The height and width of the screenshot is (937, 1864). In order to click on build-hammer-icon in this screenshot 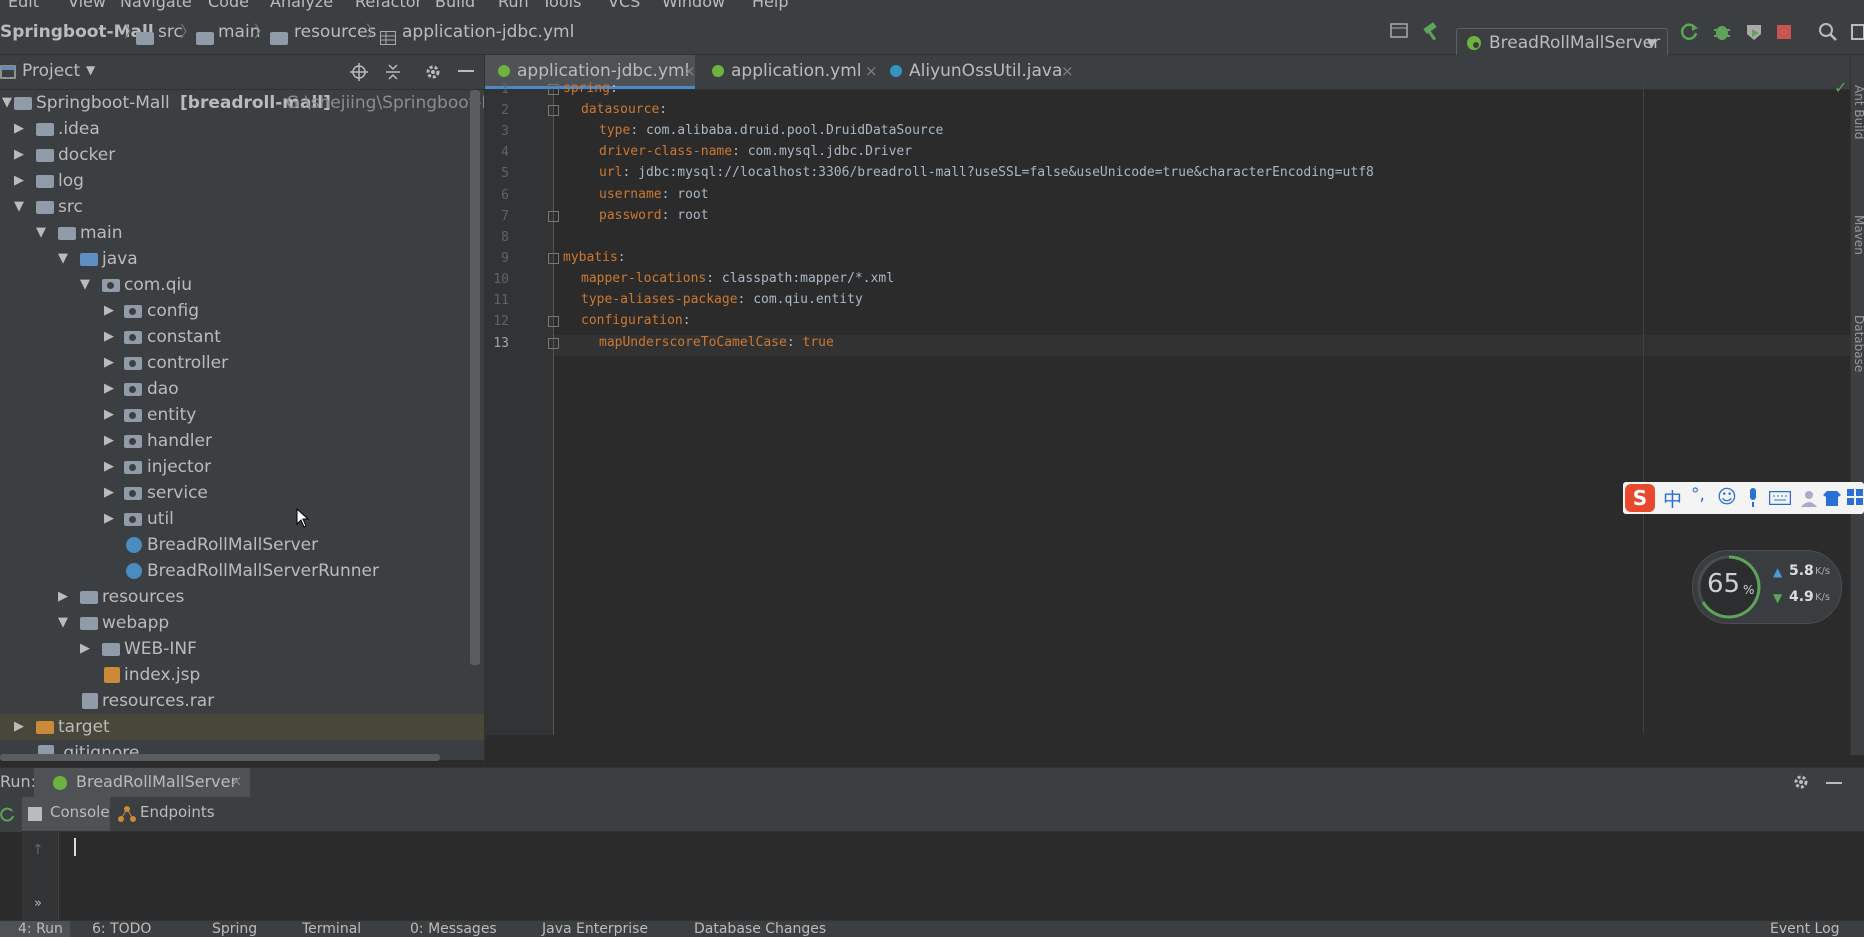, I will do `click(1432, 32)`.